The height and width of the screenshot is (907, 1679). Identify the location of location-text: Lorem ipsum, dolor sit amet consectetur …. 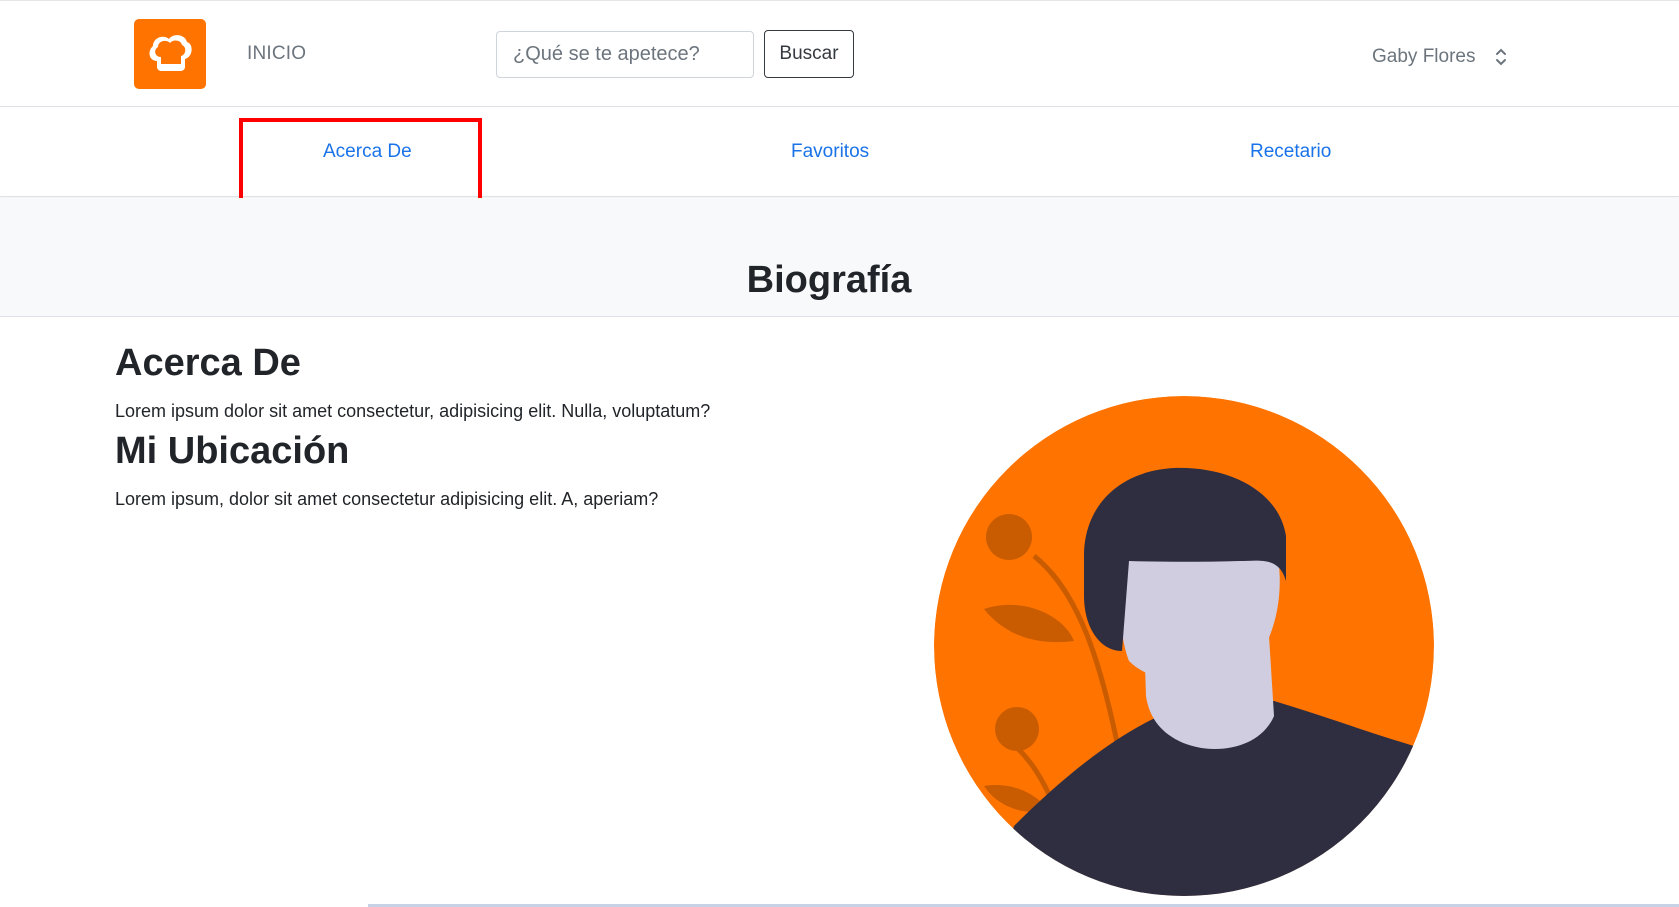
(387, 499).